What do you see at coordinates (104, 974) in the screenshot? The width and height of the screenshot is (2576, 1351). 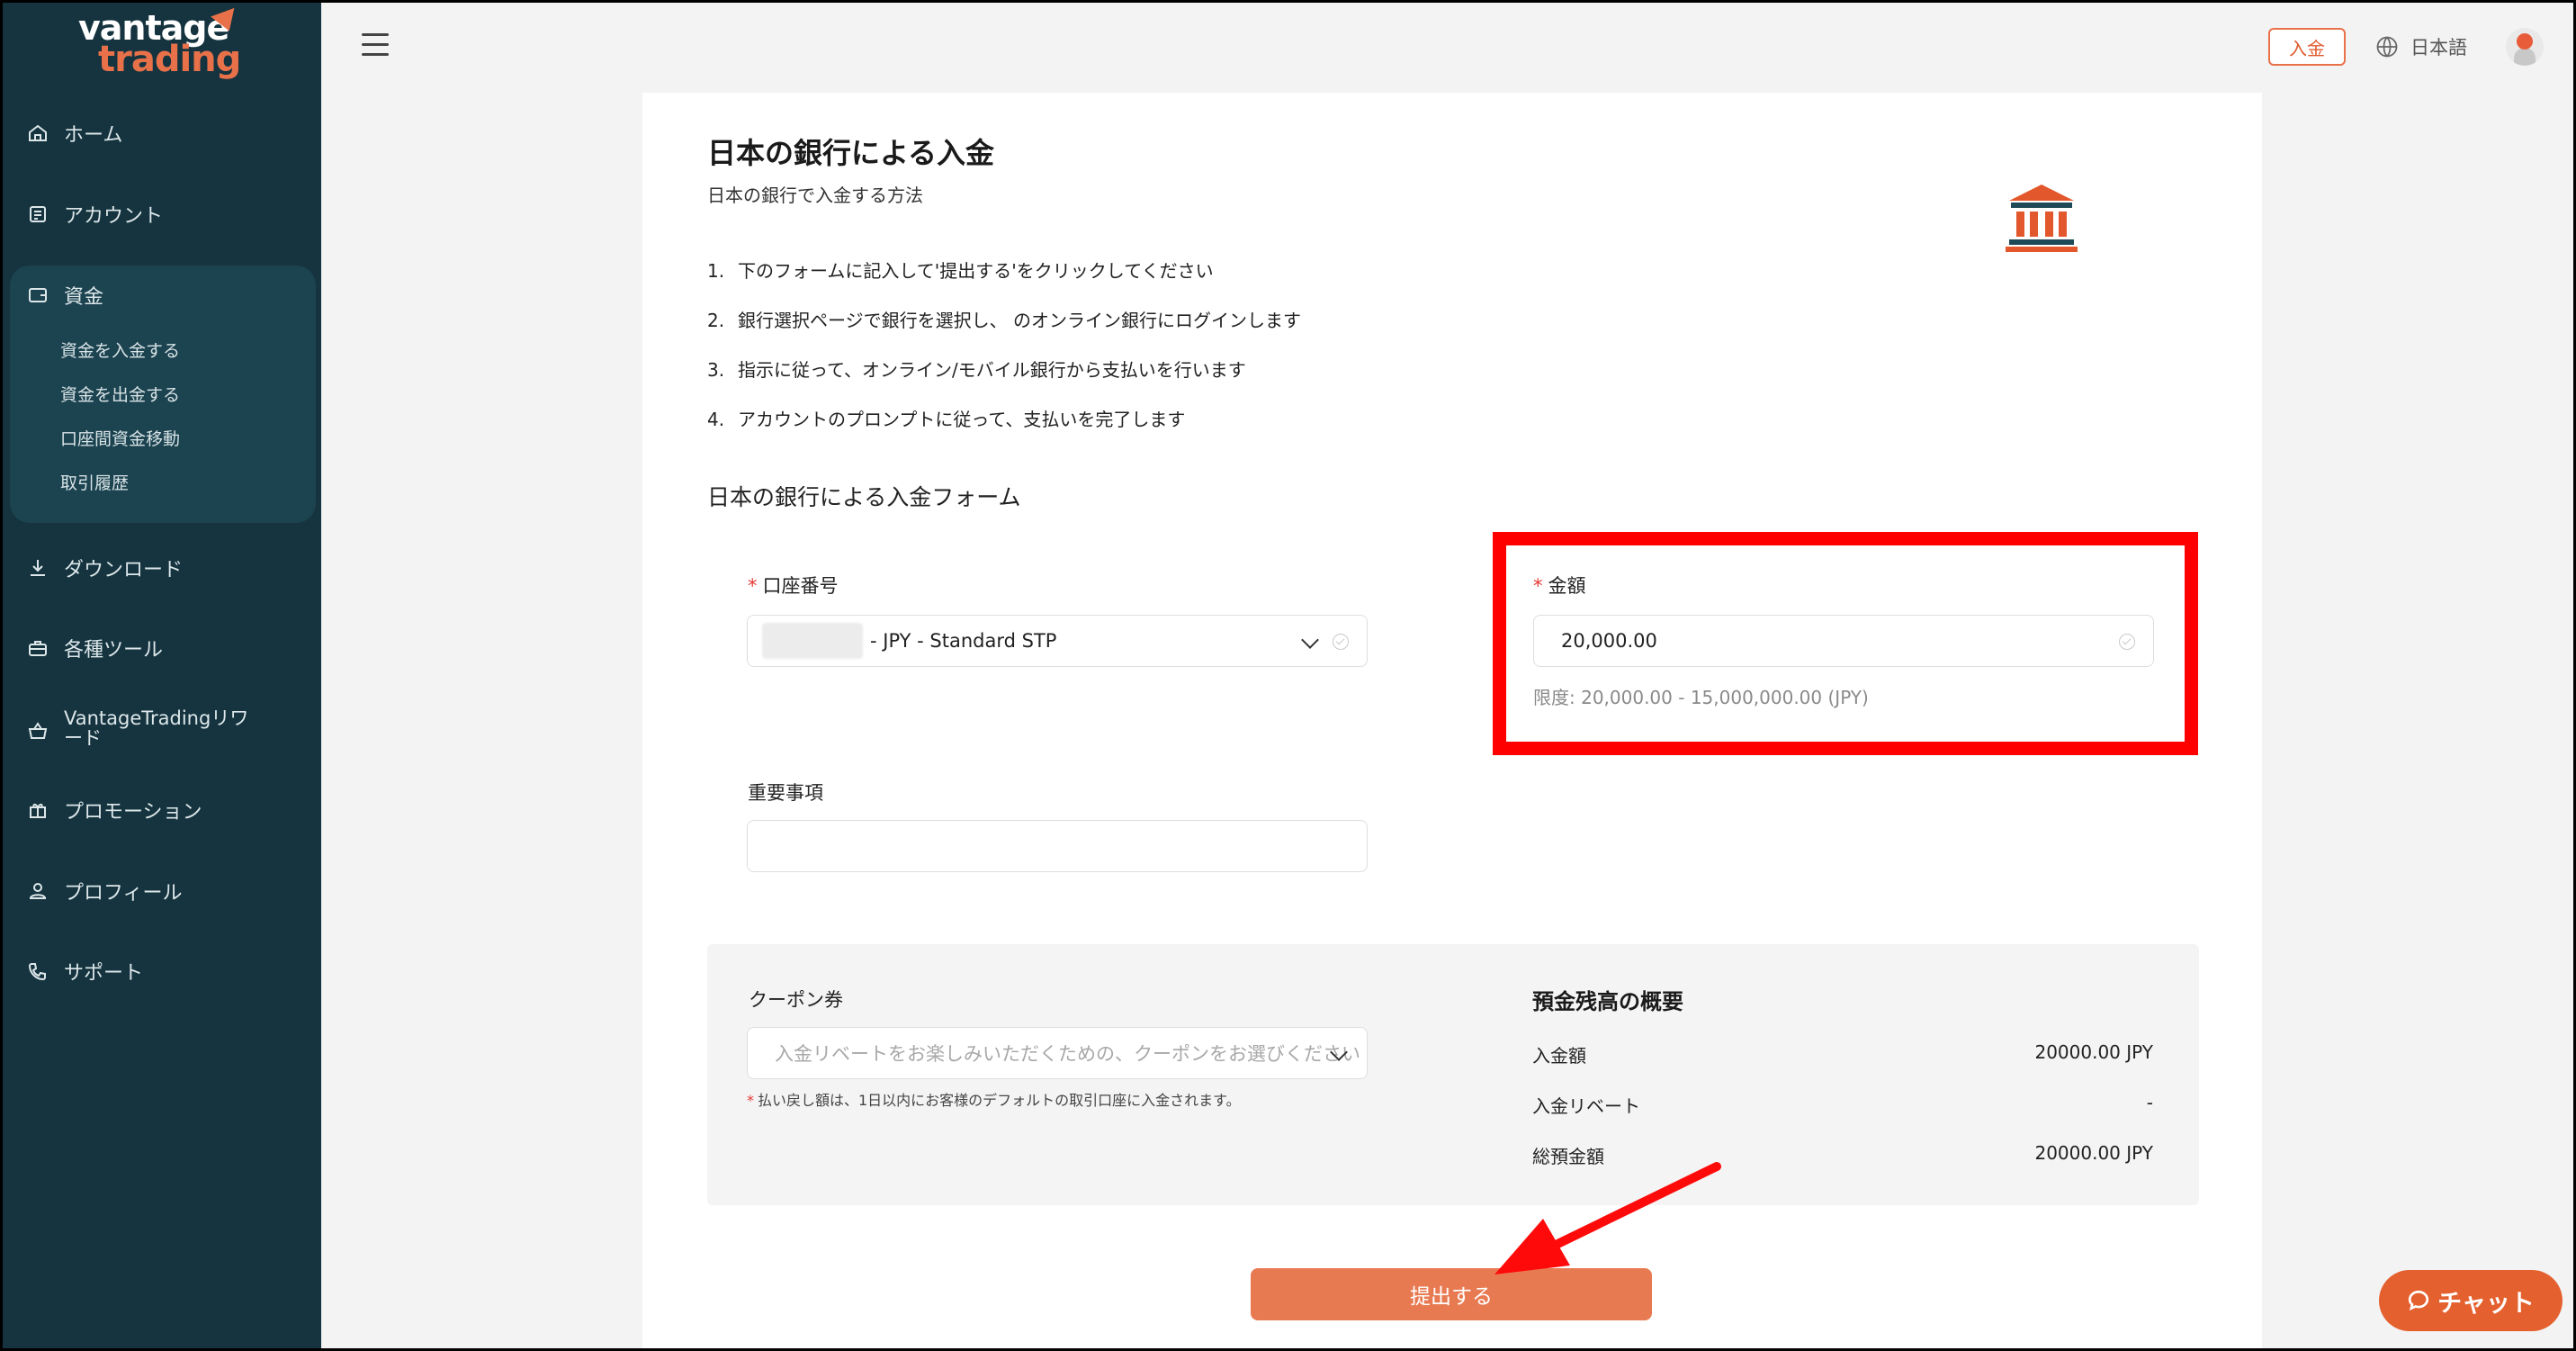 I see `sidebar-item-label: サポート` at bounding box center [104, 974].